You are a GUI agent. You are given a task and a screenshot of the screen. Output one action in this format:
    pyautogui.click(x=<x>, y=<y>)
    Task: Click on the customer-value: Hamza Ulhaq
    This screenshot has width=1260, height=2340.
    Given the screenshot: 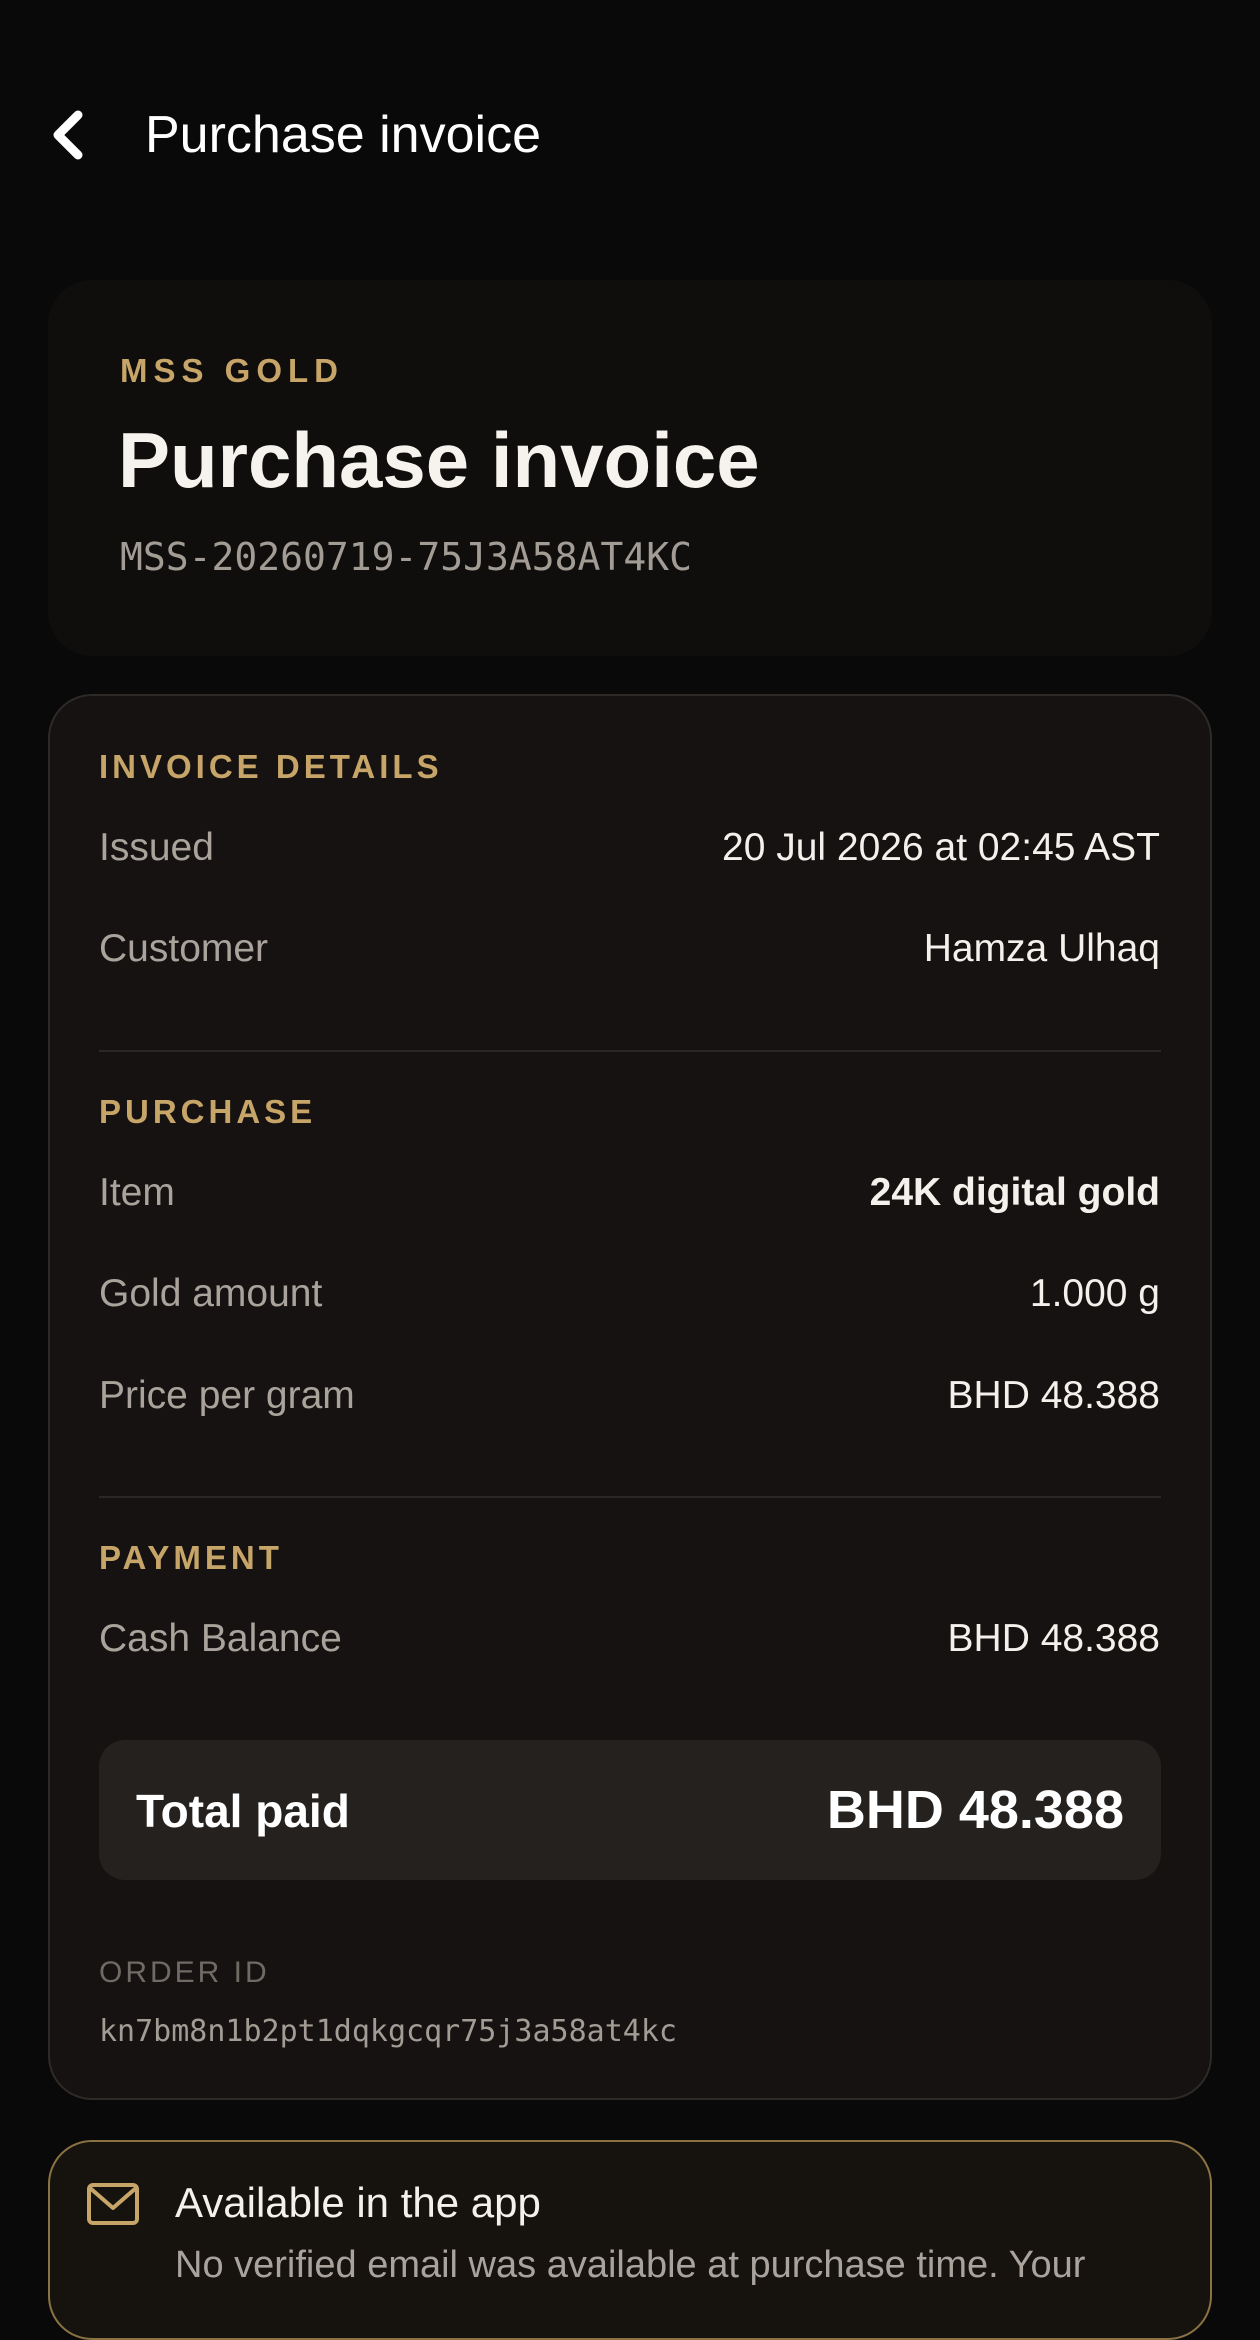 What is the action you would take?
    pyautogui.click(x=1041, y=948)
    